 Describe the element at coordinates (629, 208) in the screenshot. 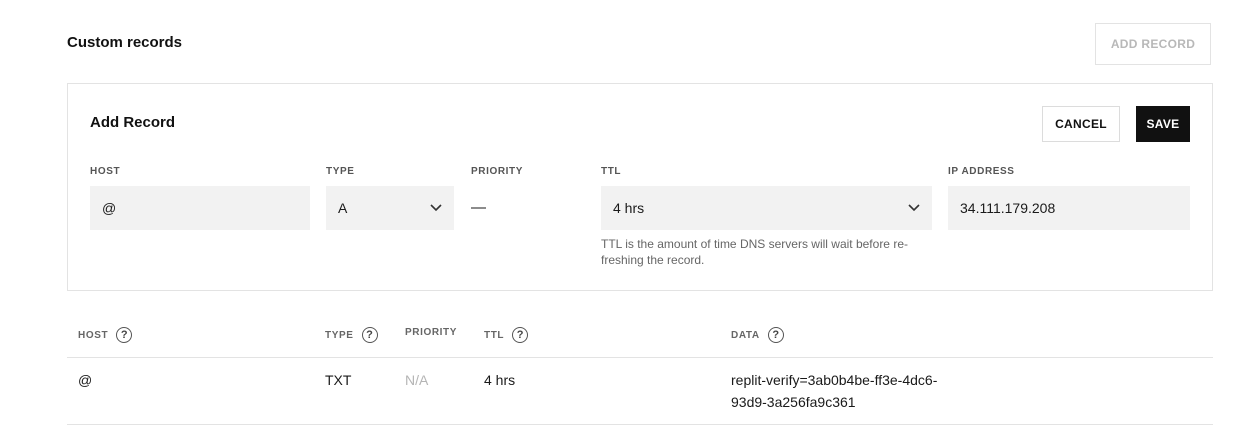

I see `ttl-select-value: 4 hrs` at that location.